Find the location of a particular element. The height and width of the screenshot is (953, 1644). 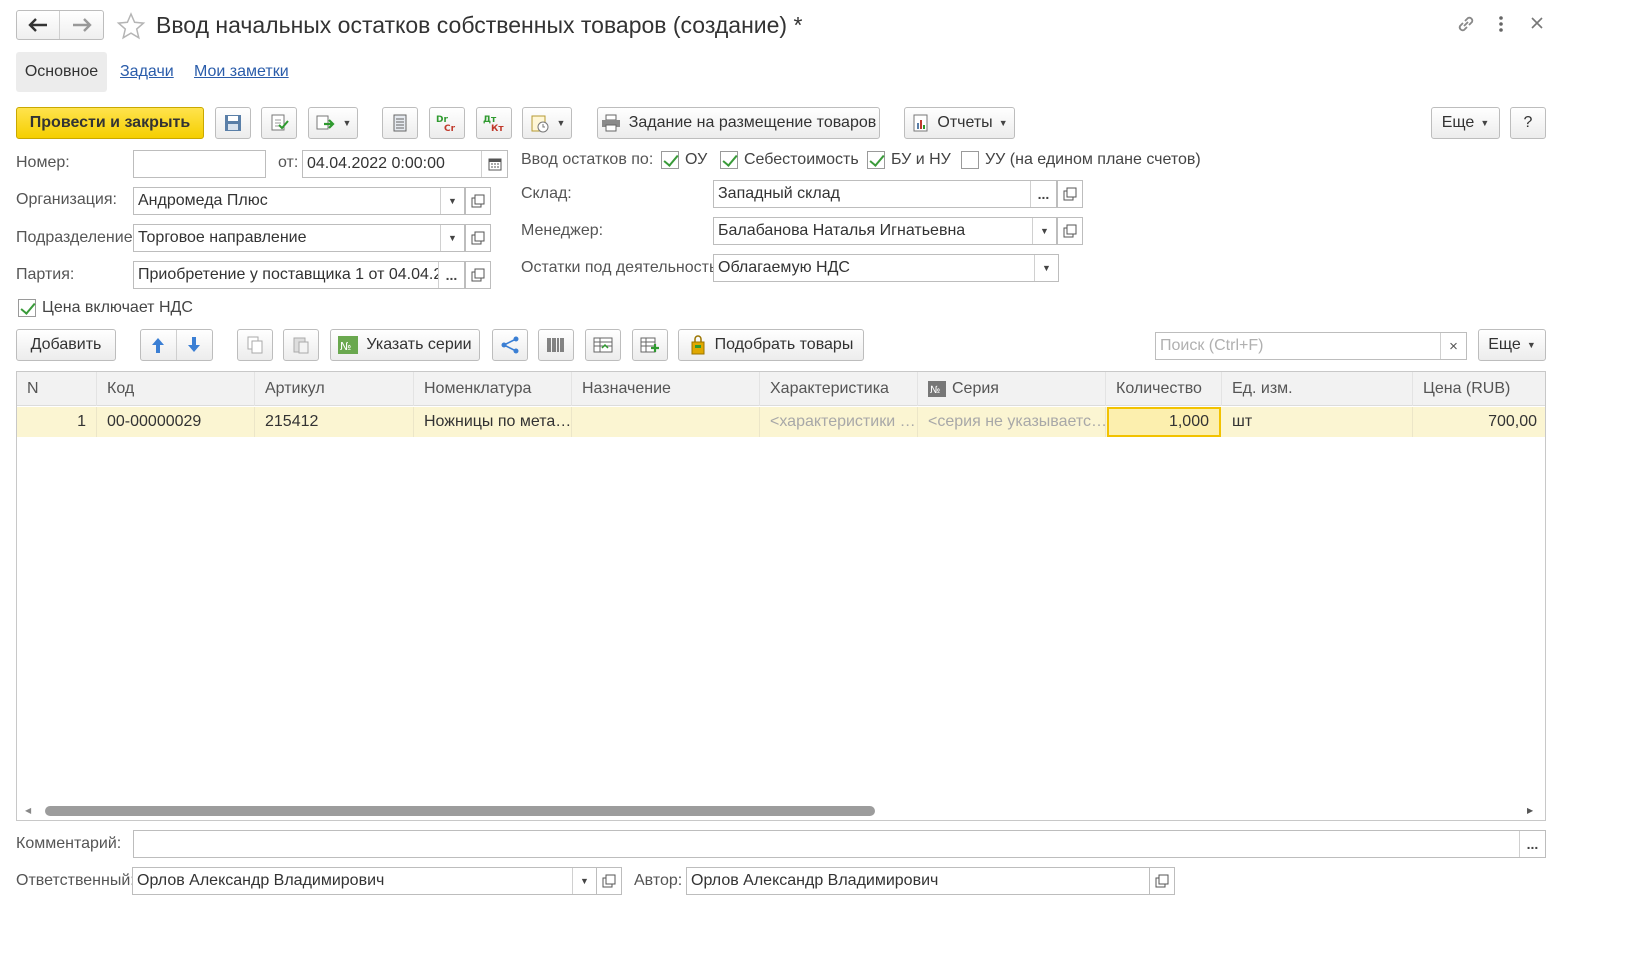

tab-my-notes: Мои заметки is located at coordinates (241, 72).